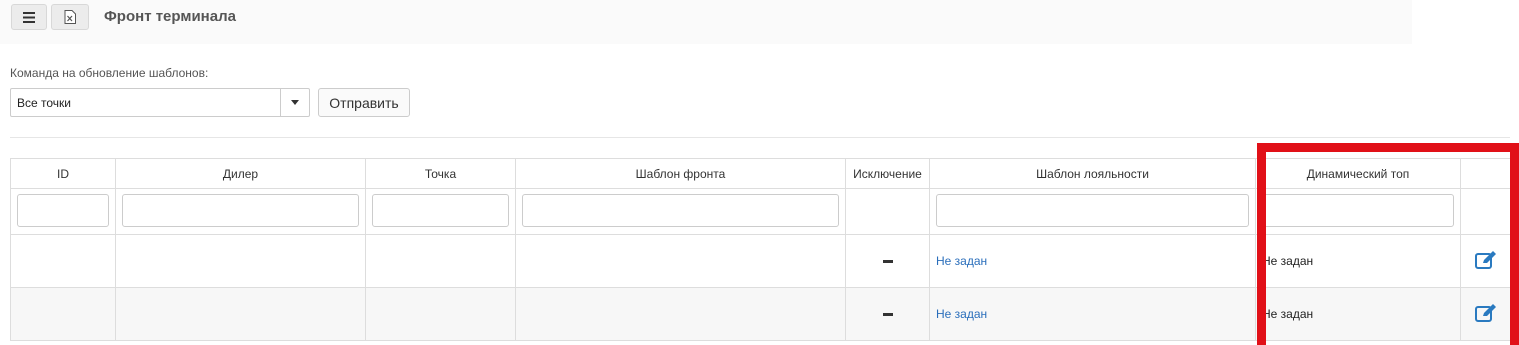 This screenshot has width=1519, height=345. I want to click on top-toolbar: Фронт терминала, so click(706, 22).